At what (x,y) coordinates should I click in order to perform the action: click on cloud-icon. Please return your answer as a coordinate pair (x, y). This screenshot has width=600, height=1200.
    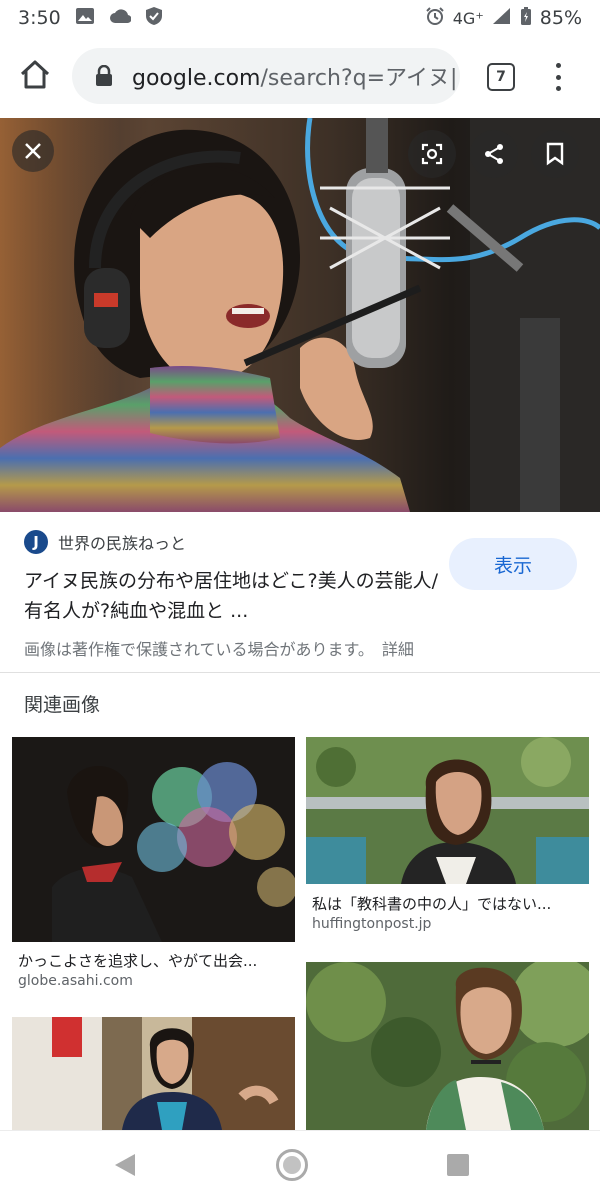
    Looking at the image, I should click on (120, 18).